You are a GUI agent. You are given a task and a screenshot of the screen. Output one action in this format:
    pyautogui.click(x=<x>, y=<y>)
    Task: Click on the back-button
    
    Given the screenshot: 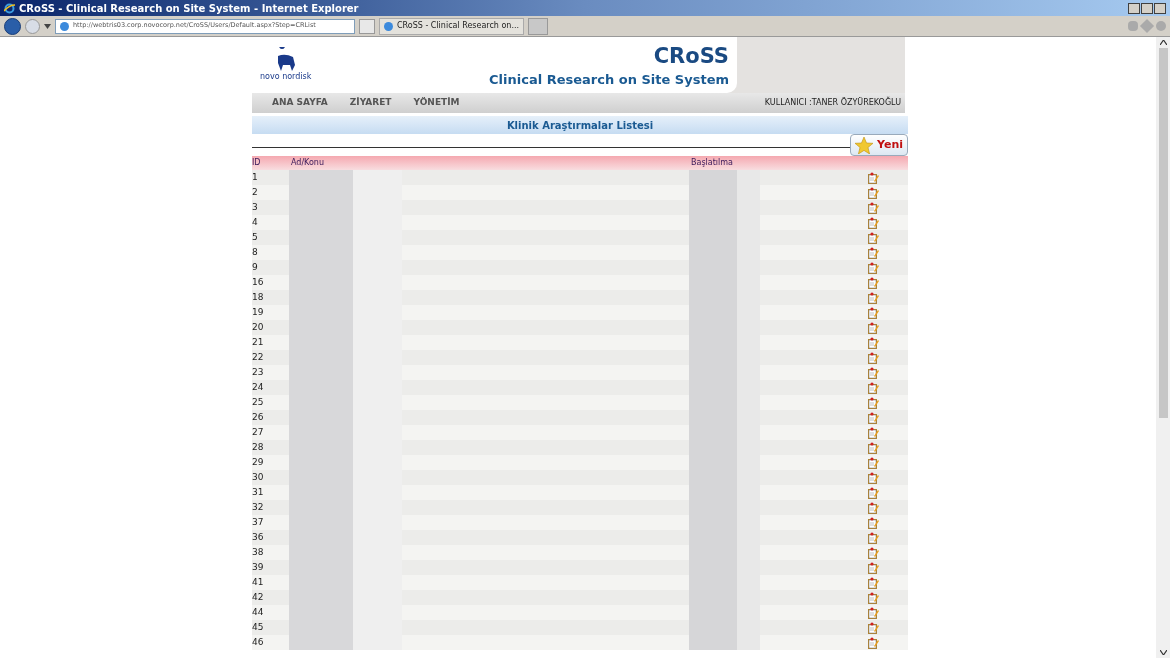 What is the action you would take?
    pyautogui.click(x=12, y=26)
    